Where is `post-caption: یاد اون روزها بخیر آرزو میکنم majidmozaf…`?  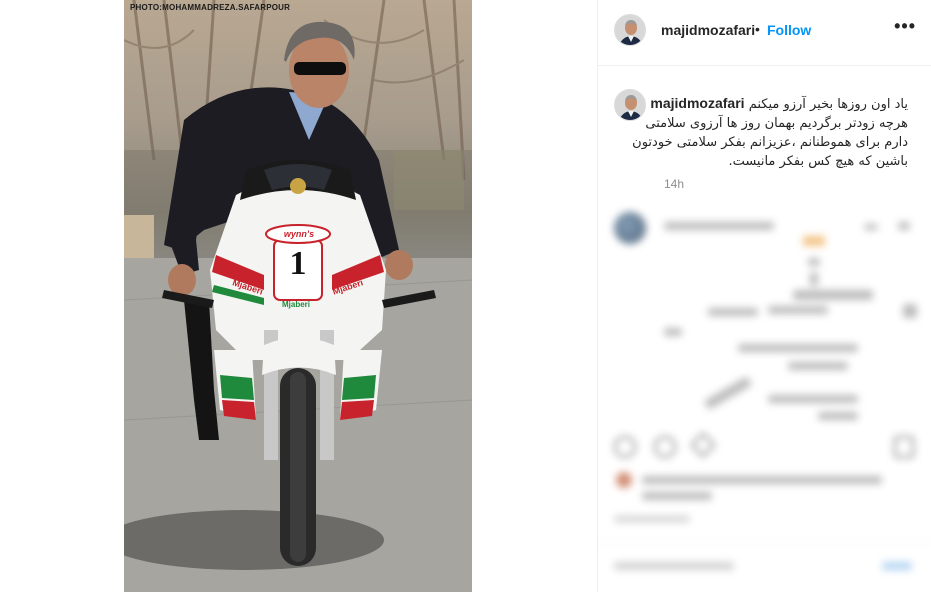 post-caption: یاد اون روزها بخیر آرزو میکنم majidmozaf… is located at coordinates (770, 132).